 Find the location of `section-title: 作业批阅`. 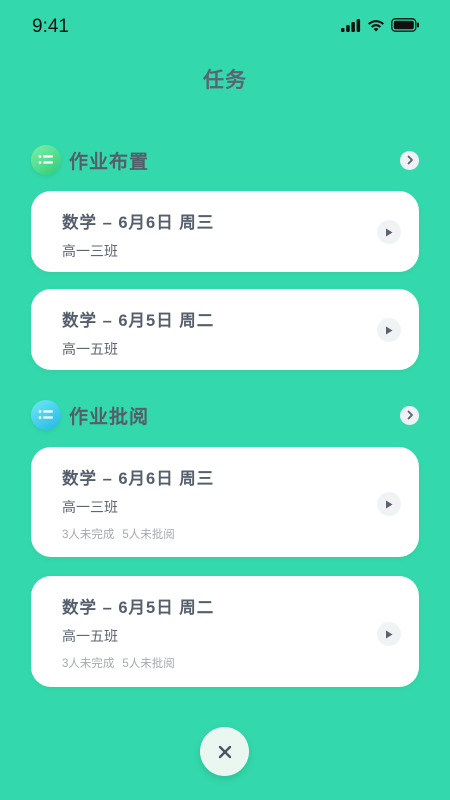

section-title: 作业批阅 is located at coordinates (109, 417).